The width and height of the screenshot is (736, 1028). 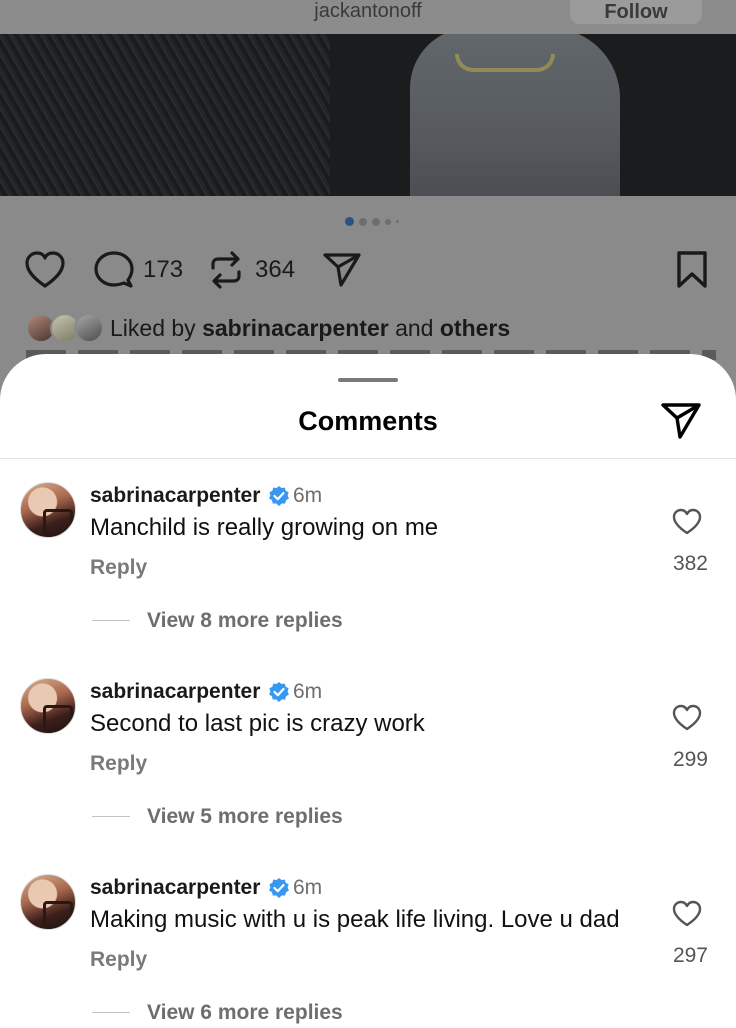 I want to click on carousel-dots, so click(x=372, y=221).